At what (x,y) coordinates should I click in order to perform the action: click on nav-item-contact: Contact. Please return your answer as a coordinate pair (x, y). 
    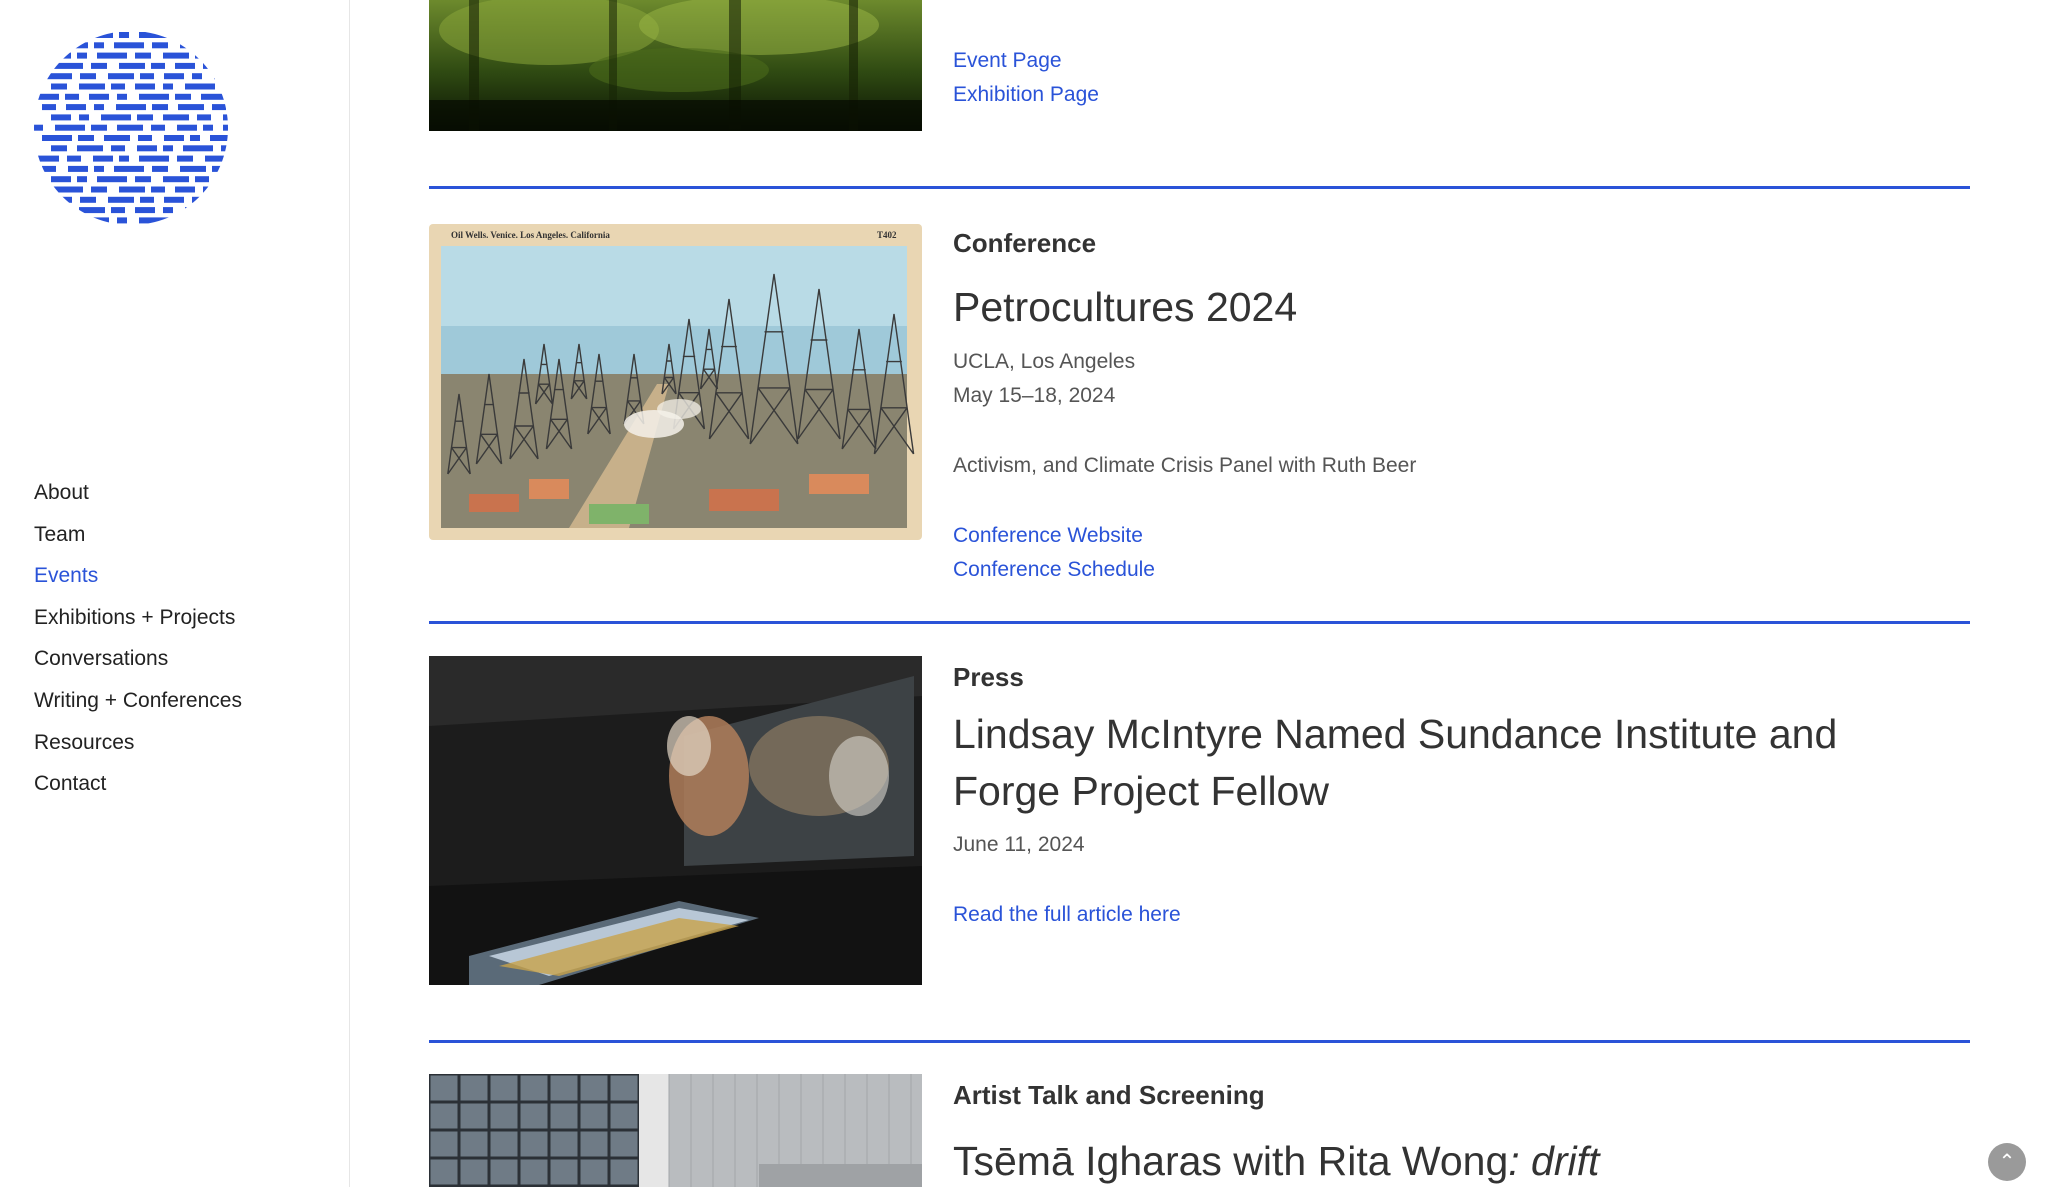
    Looking at the image, I should click on (138, 784).